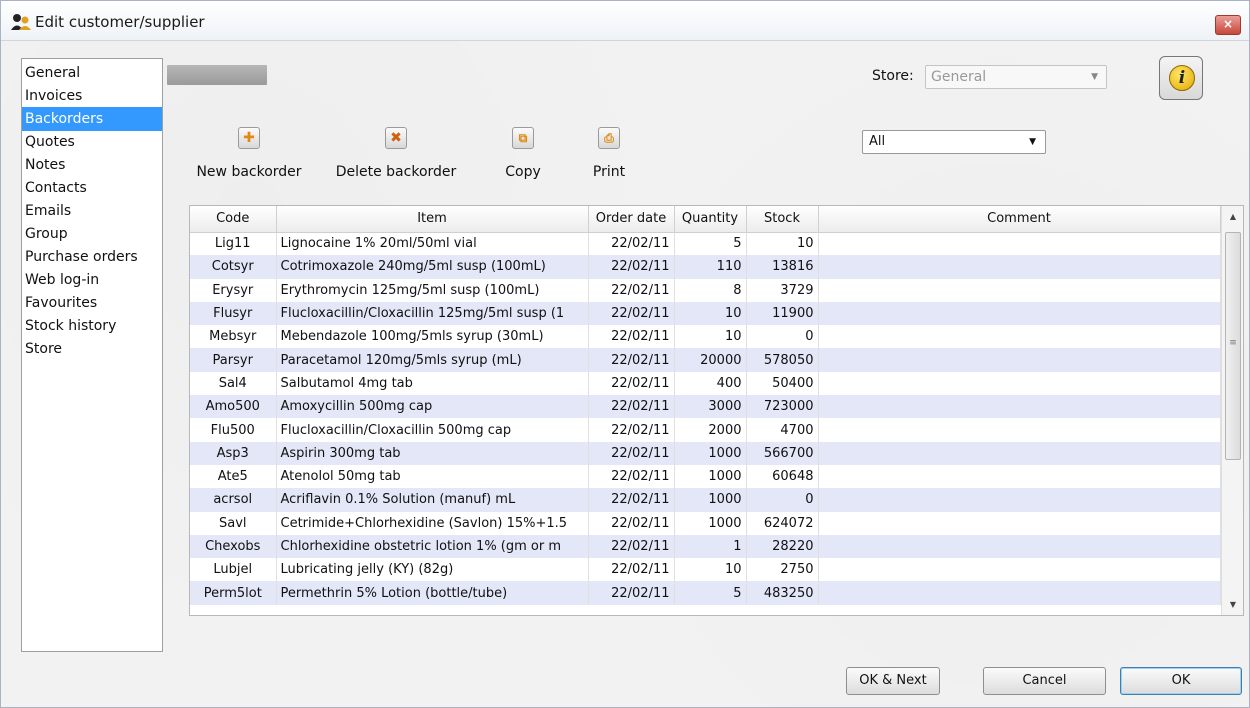 This screenshot has height=708, width=1250. I want to click on sidebar-item-contacts: Contacts, so click(92, 188).